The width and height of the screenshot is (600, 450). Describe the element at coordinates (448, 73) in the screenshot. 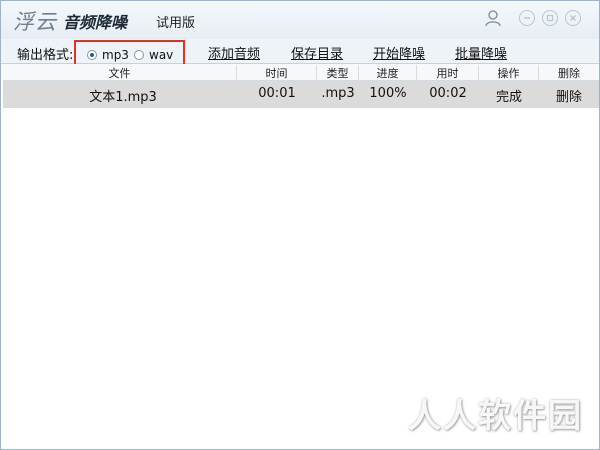

I see `column-header-elapsed: 用时` at that location.